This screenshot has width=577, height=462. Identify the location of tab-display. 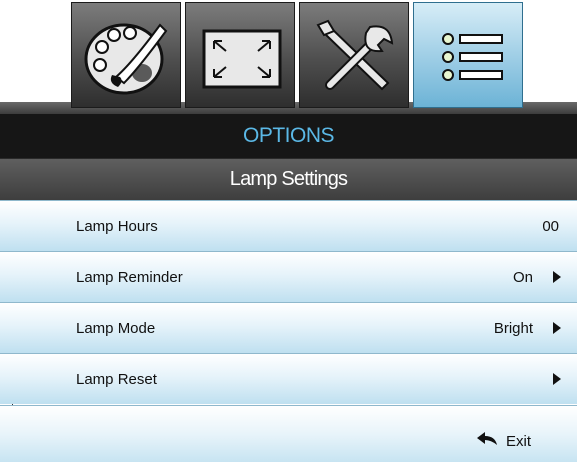
(240, 55).